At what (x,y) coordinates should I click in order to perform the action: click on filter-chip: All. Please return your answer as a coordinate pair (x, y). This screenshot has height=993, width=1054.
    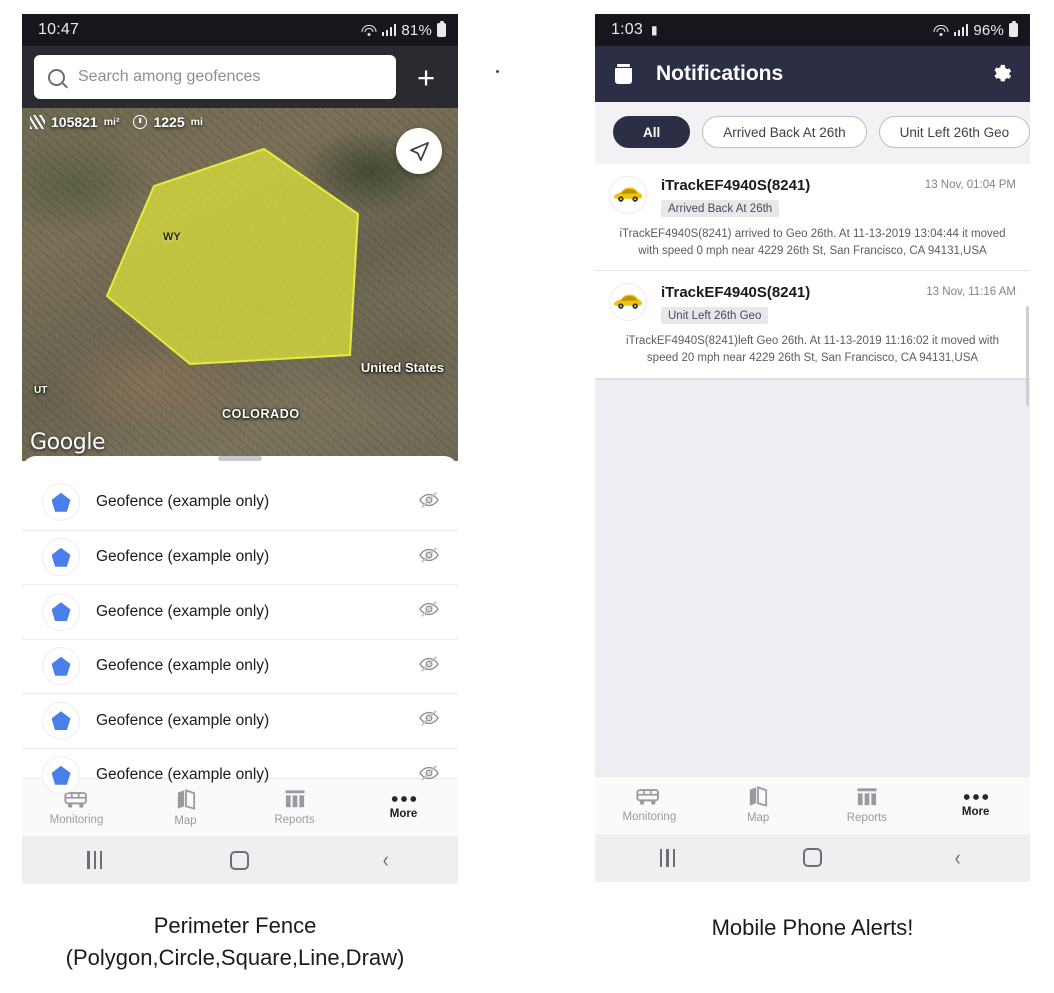
    Looking at the image, I should click on (652, 132).